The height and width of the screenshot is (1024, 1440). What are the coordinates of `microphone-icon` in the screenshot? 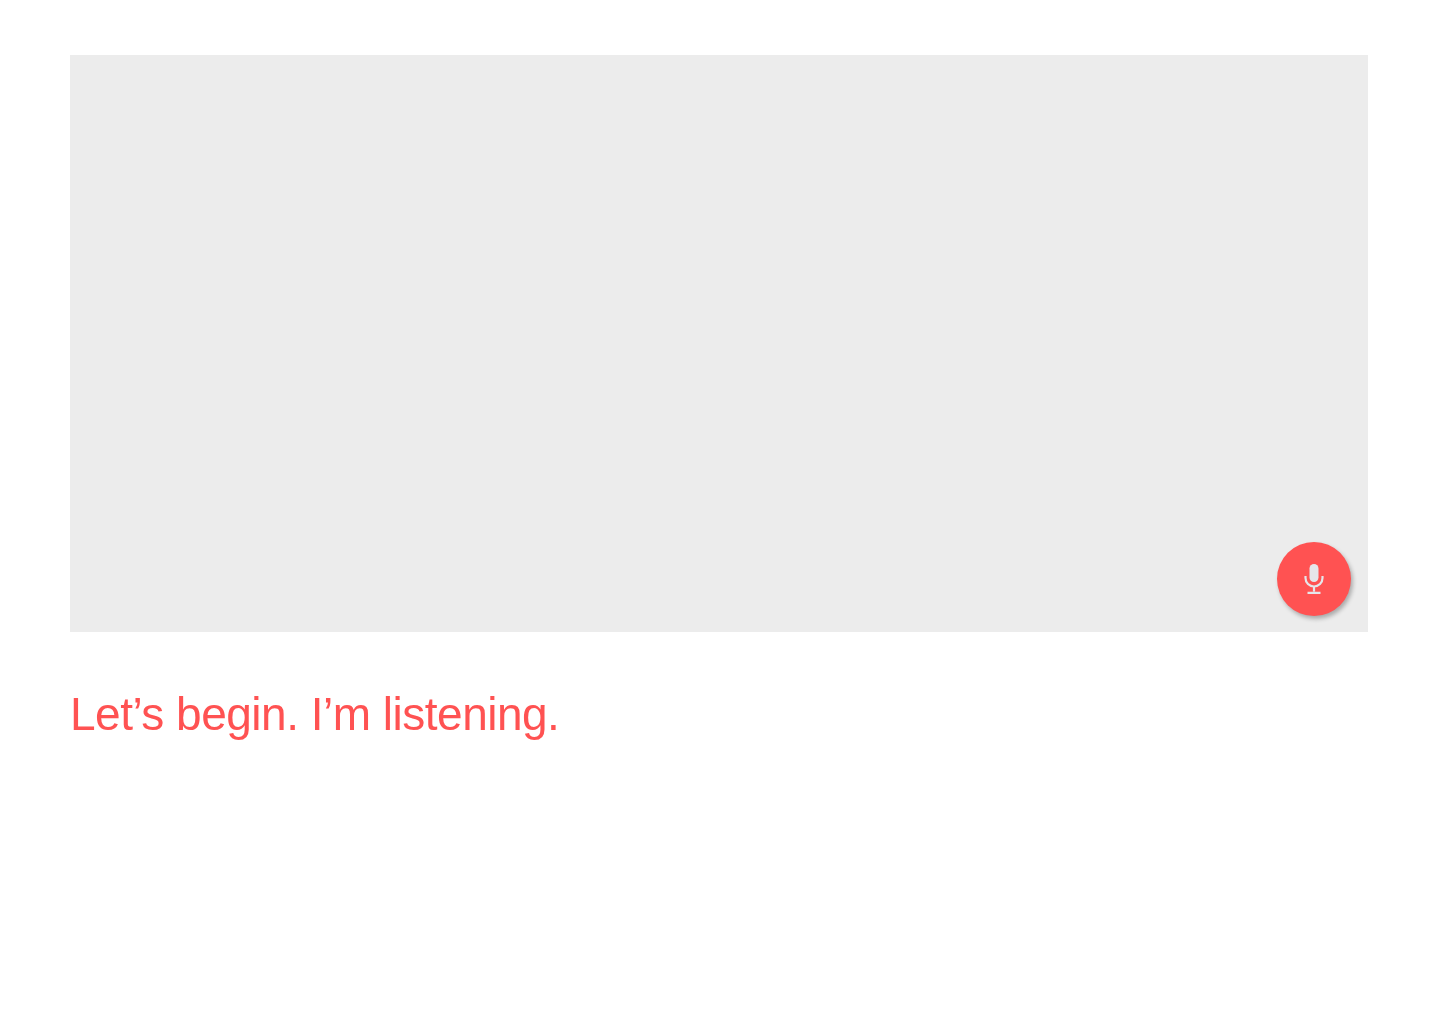 It's located at (1314, 579).